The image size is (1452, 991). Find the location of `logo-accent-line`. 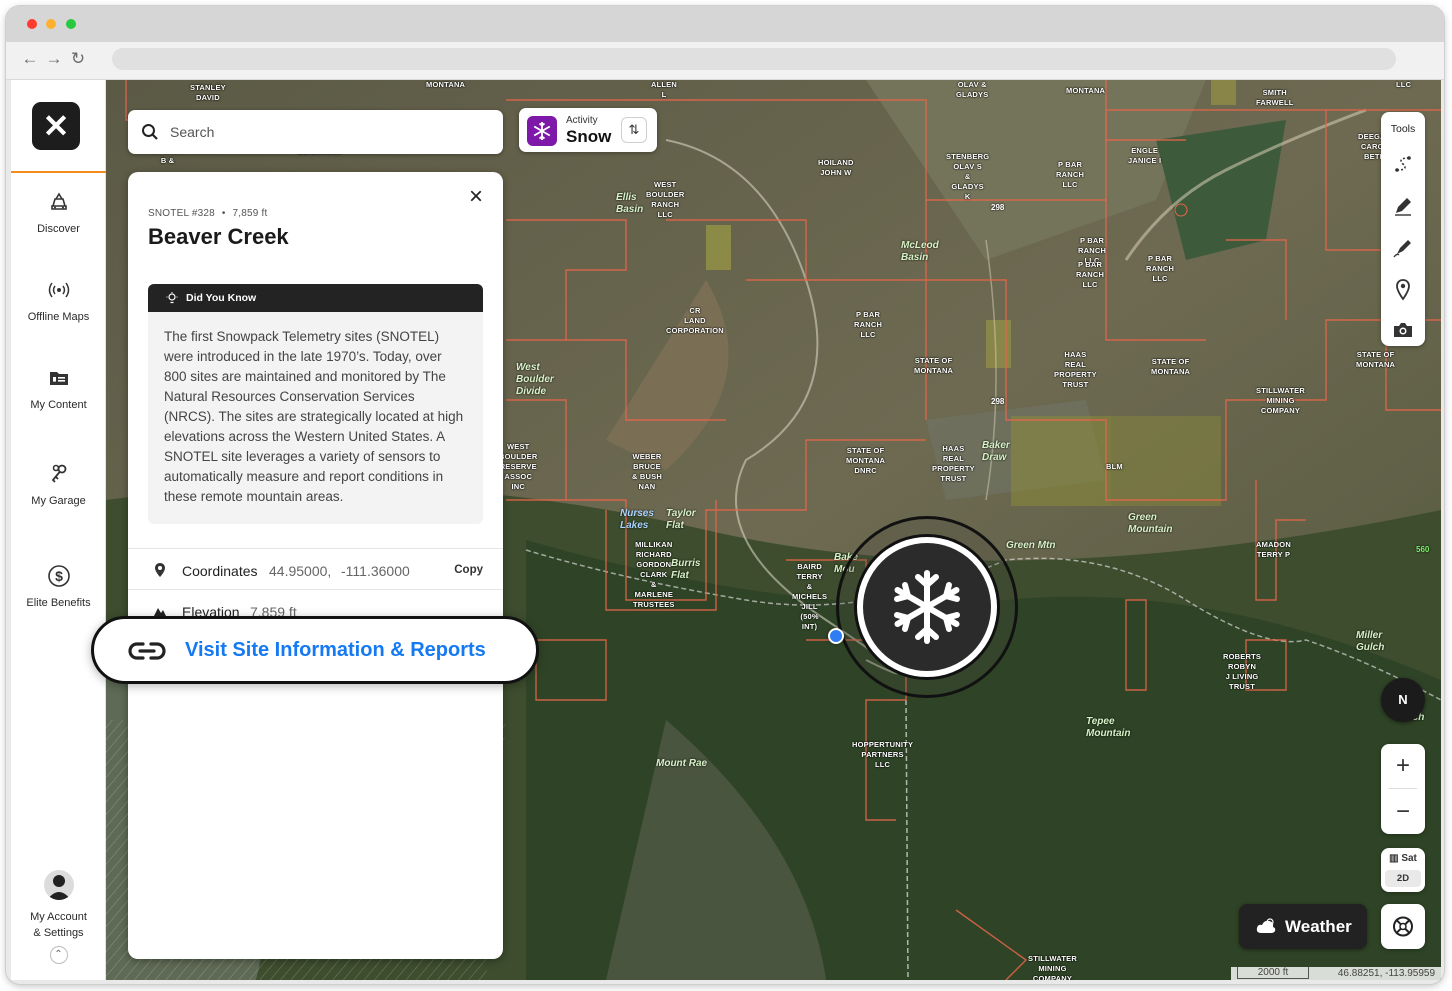

logo-accent-line is located at coordinates (58, 172).